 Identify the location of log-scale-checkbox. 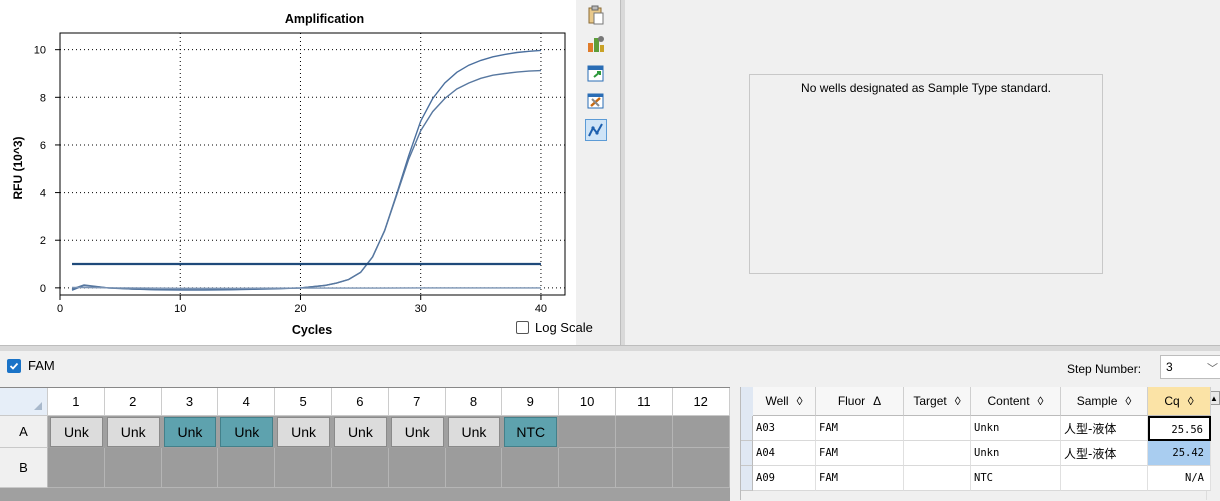
(522, 327).